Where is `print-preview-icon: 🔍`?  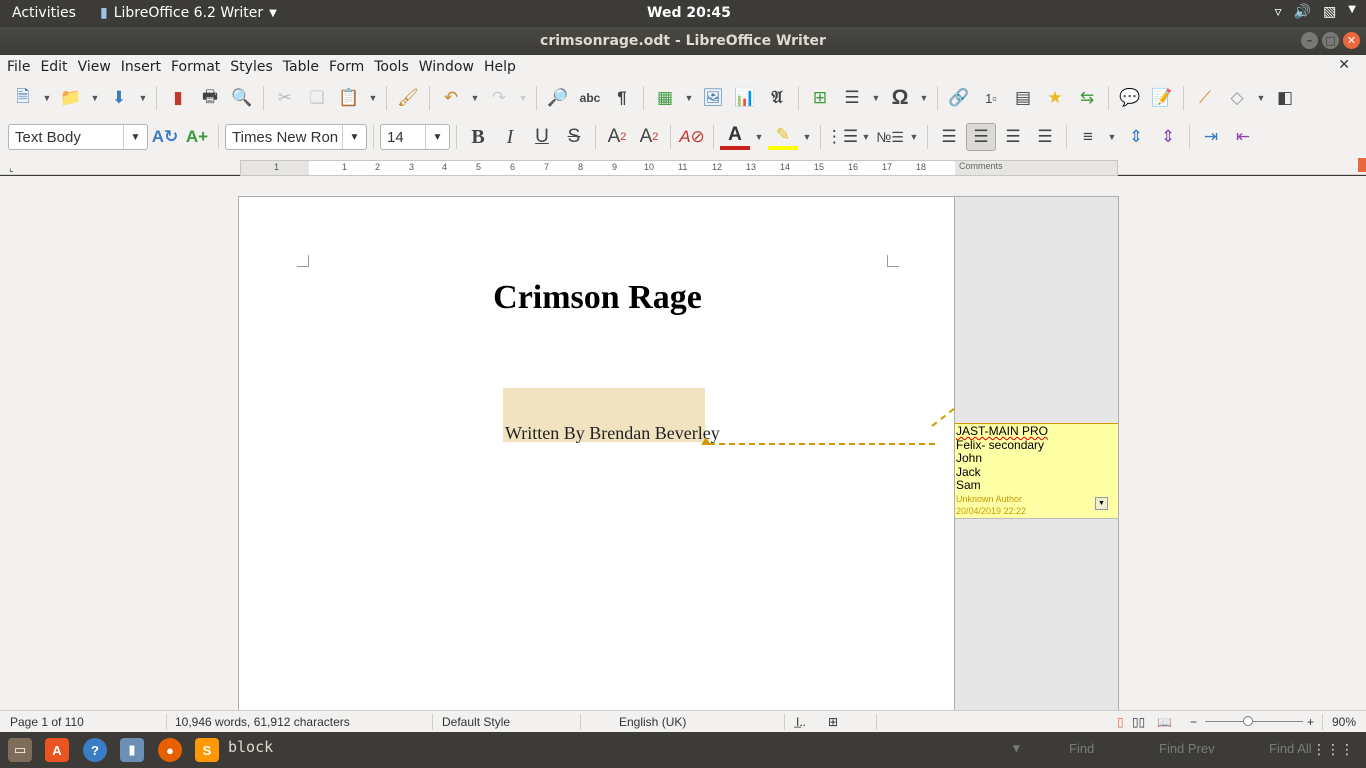 print-preview-icon: 🔍 is located at coordinates (242, 98).